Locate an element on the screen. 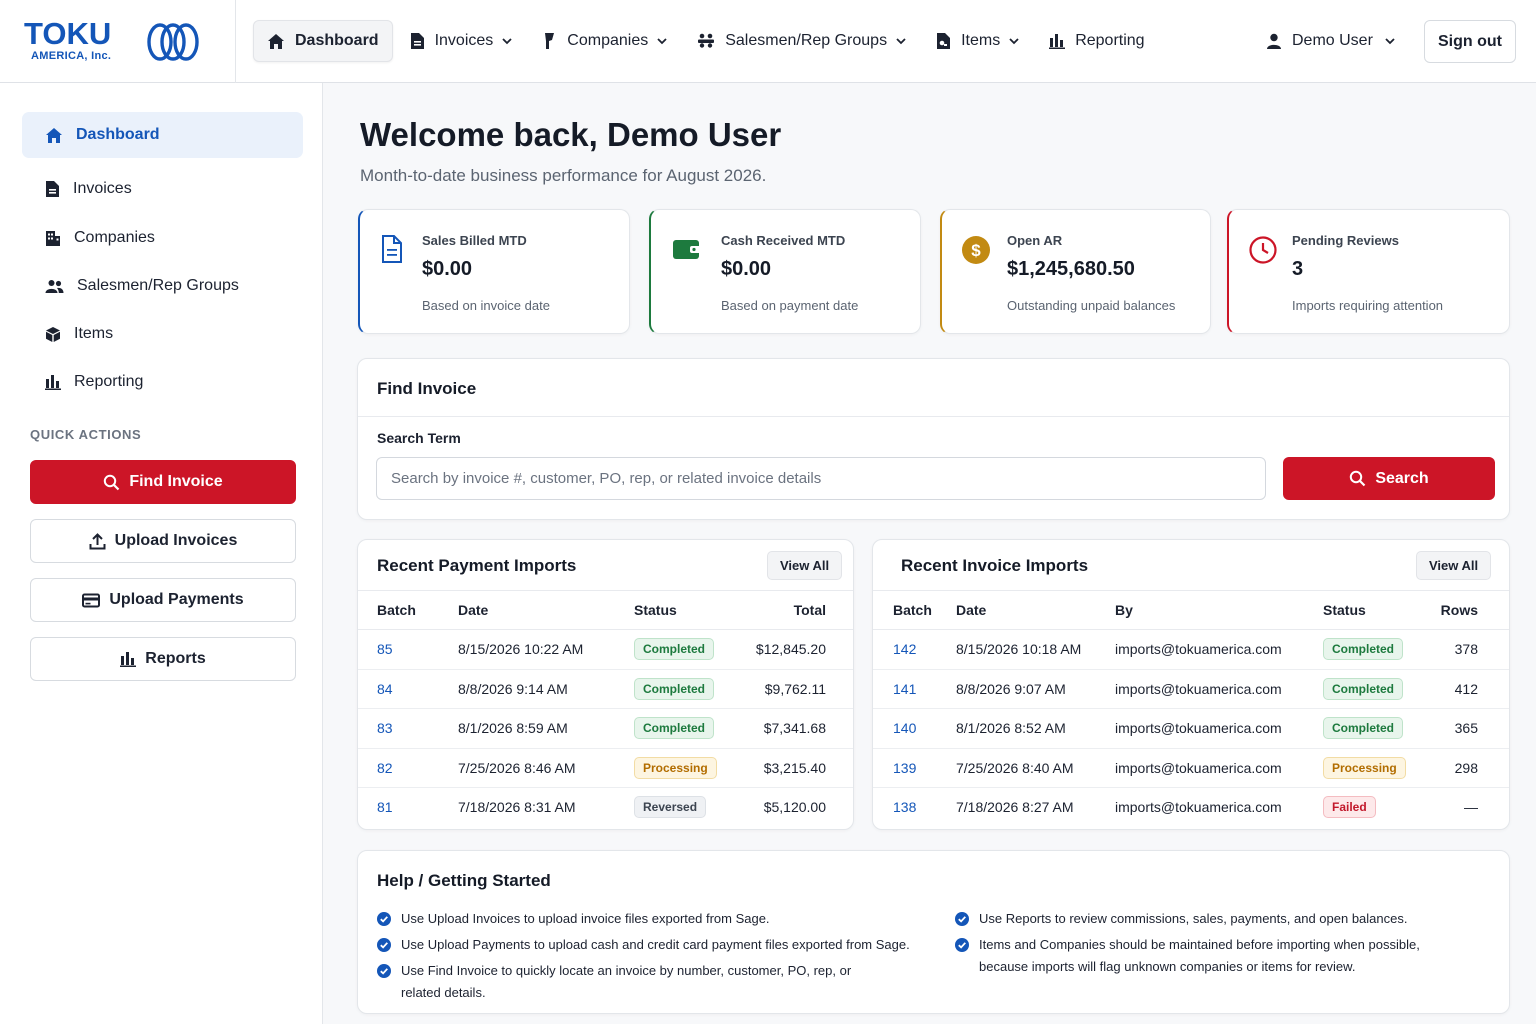  sidebar-item-companies: Companies is located at coordinates (162, 238).